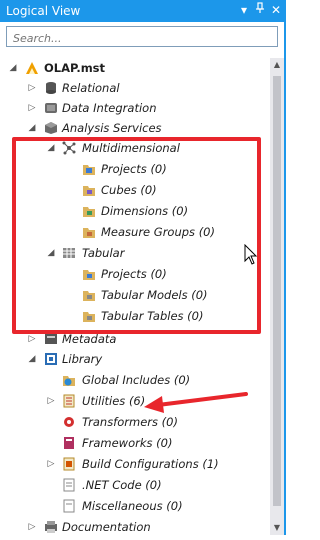 This screenshot has width=320, height=540. I want to click on tree-item-build-configurations: ▷ Build Configurations (1), so click(134, 464).